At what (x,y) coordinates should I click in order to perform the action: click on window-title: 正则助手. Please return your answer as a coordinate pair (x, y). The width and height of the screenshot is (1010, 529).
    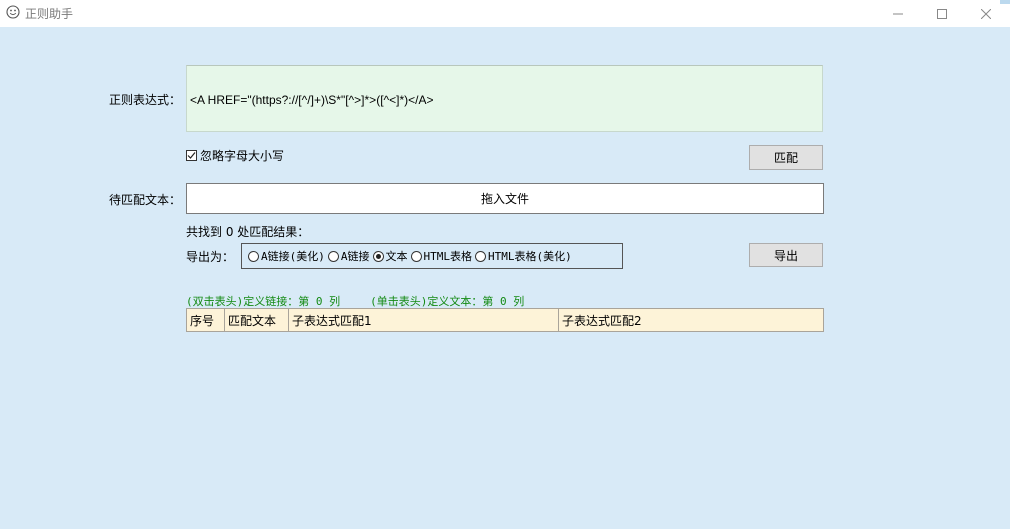
    Looking at the image, I should click on (49, 14).